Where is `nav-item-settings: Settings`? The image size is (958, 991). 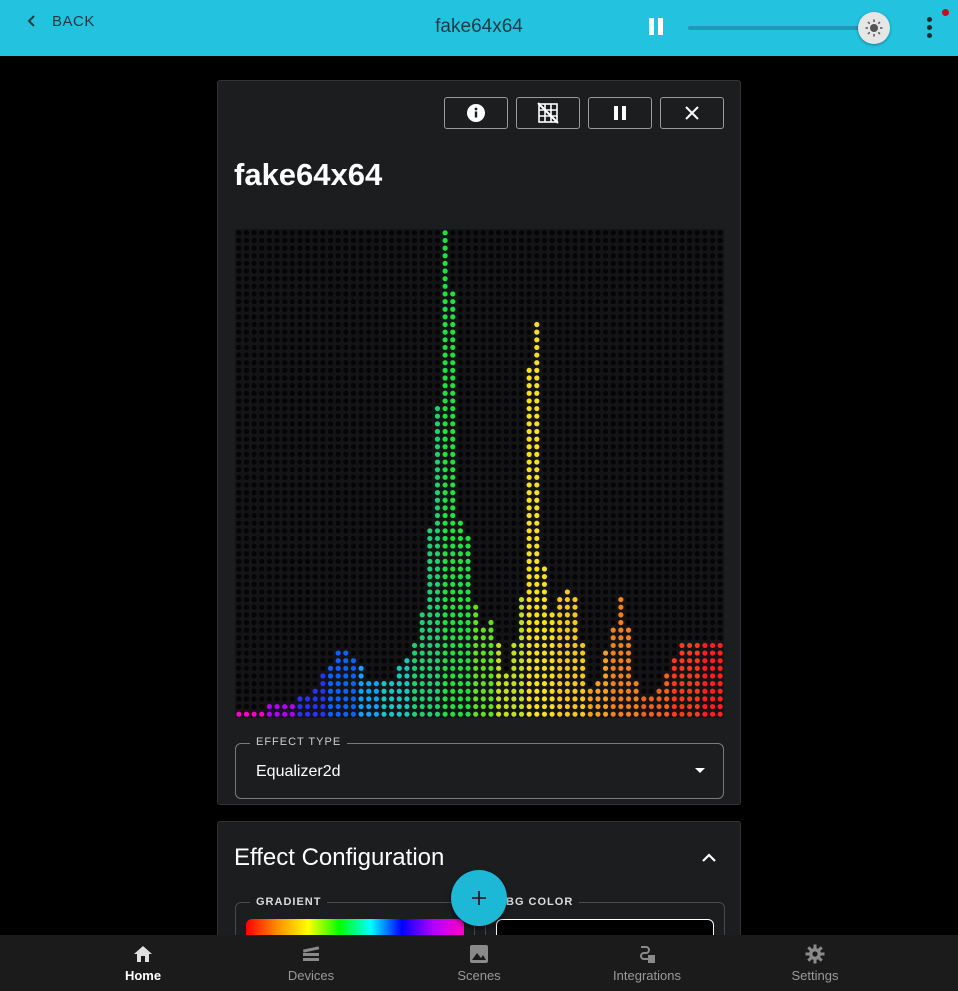
nav-item-settings: Settings is located at coordinates (815, 963).